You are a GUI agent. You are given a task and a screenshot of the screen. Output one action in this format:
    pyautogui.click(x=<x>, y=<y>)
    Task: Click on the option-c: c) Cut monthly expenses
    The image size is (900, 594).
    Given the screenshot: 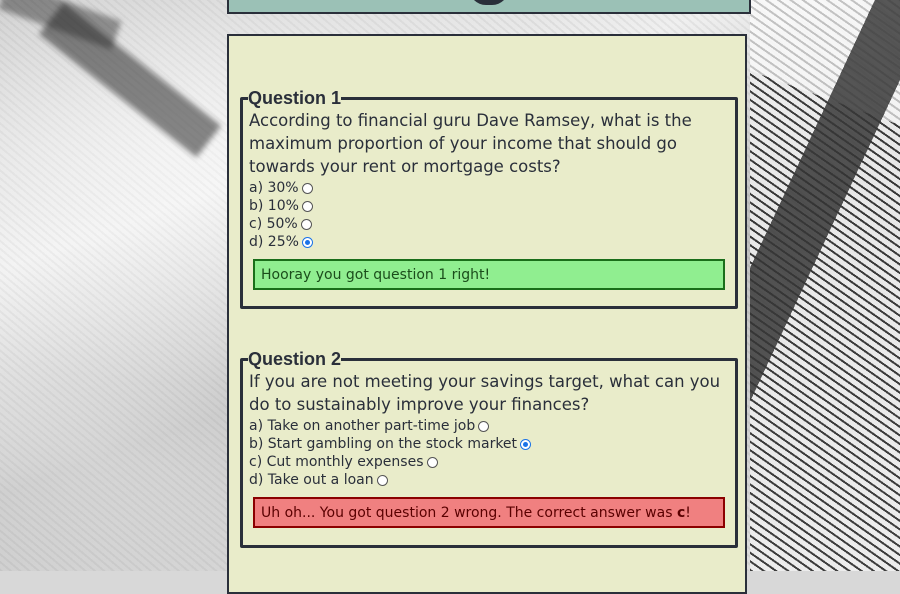 What is the action you would take?
    pyautogui.click(x=489, y=462)
    